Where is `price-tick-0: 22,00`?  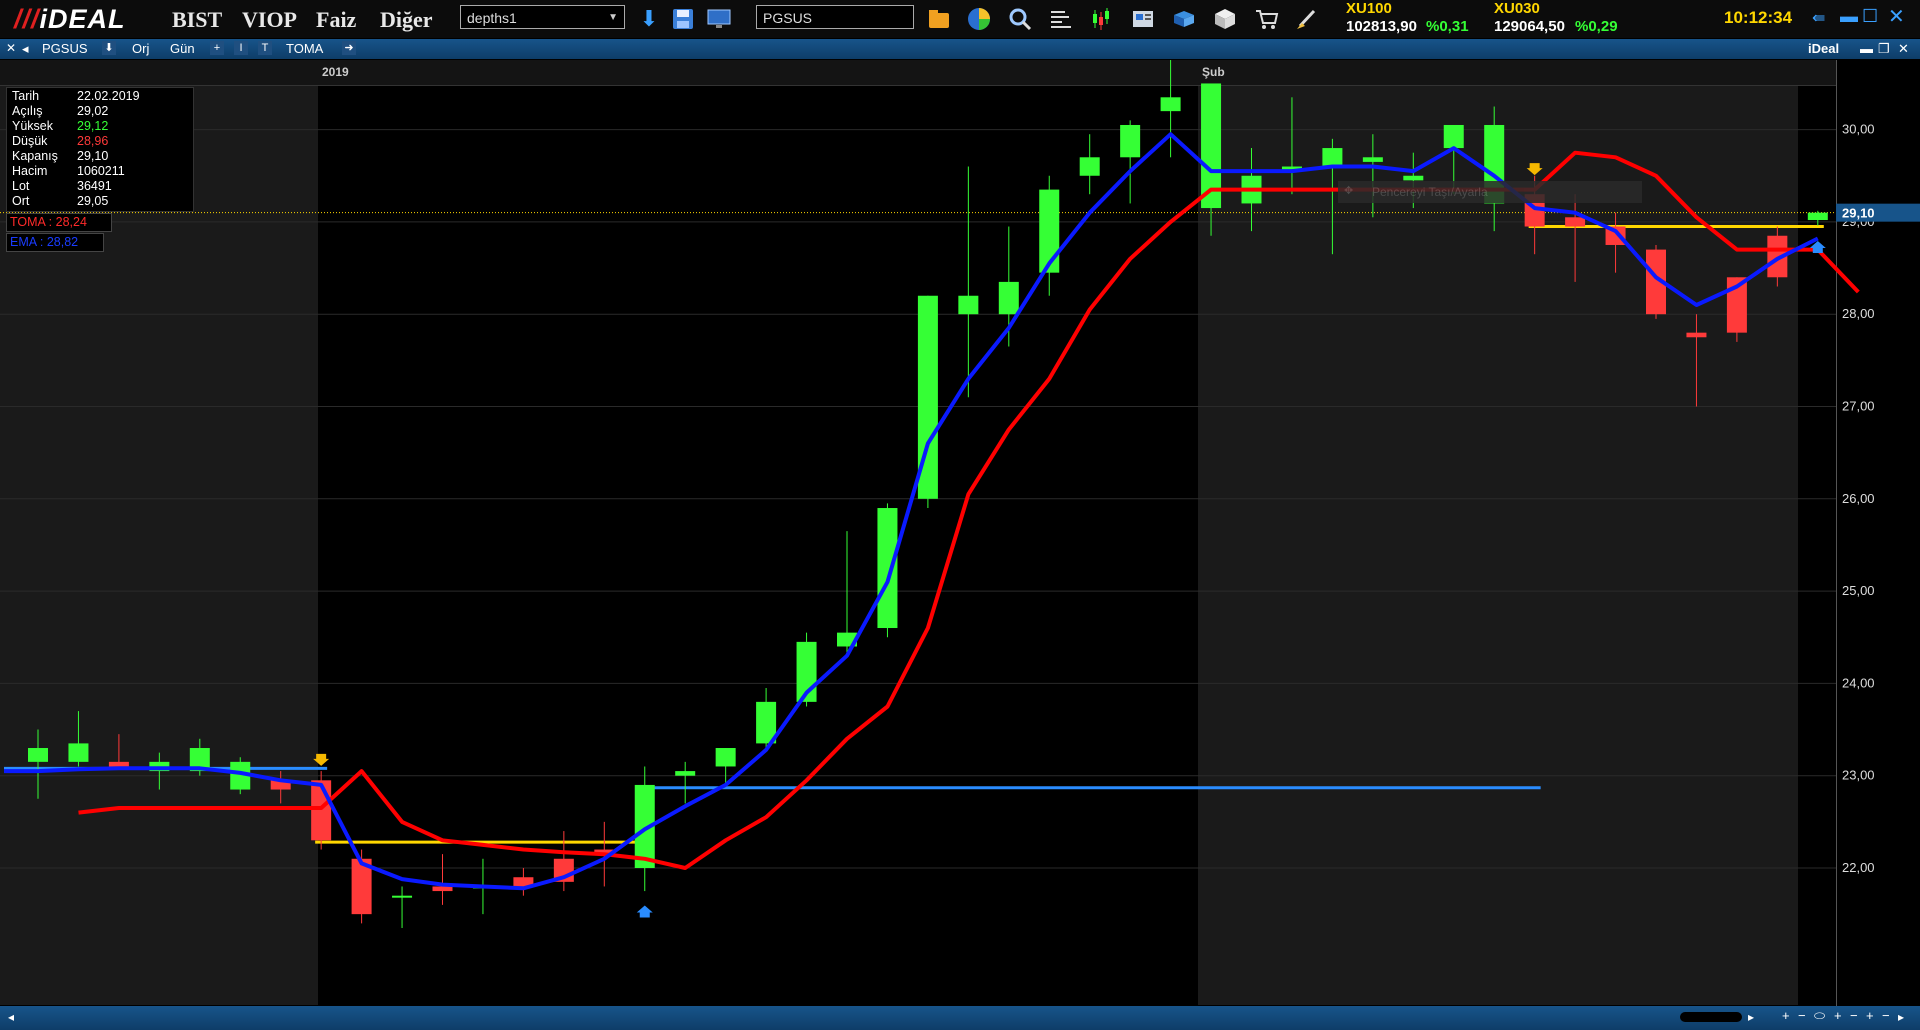 price-tick-0: 22,00 is located at coordinates (1858, 867).